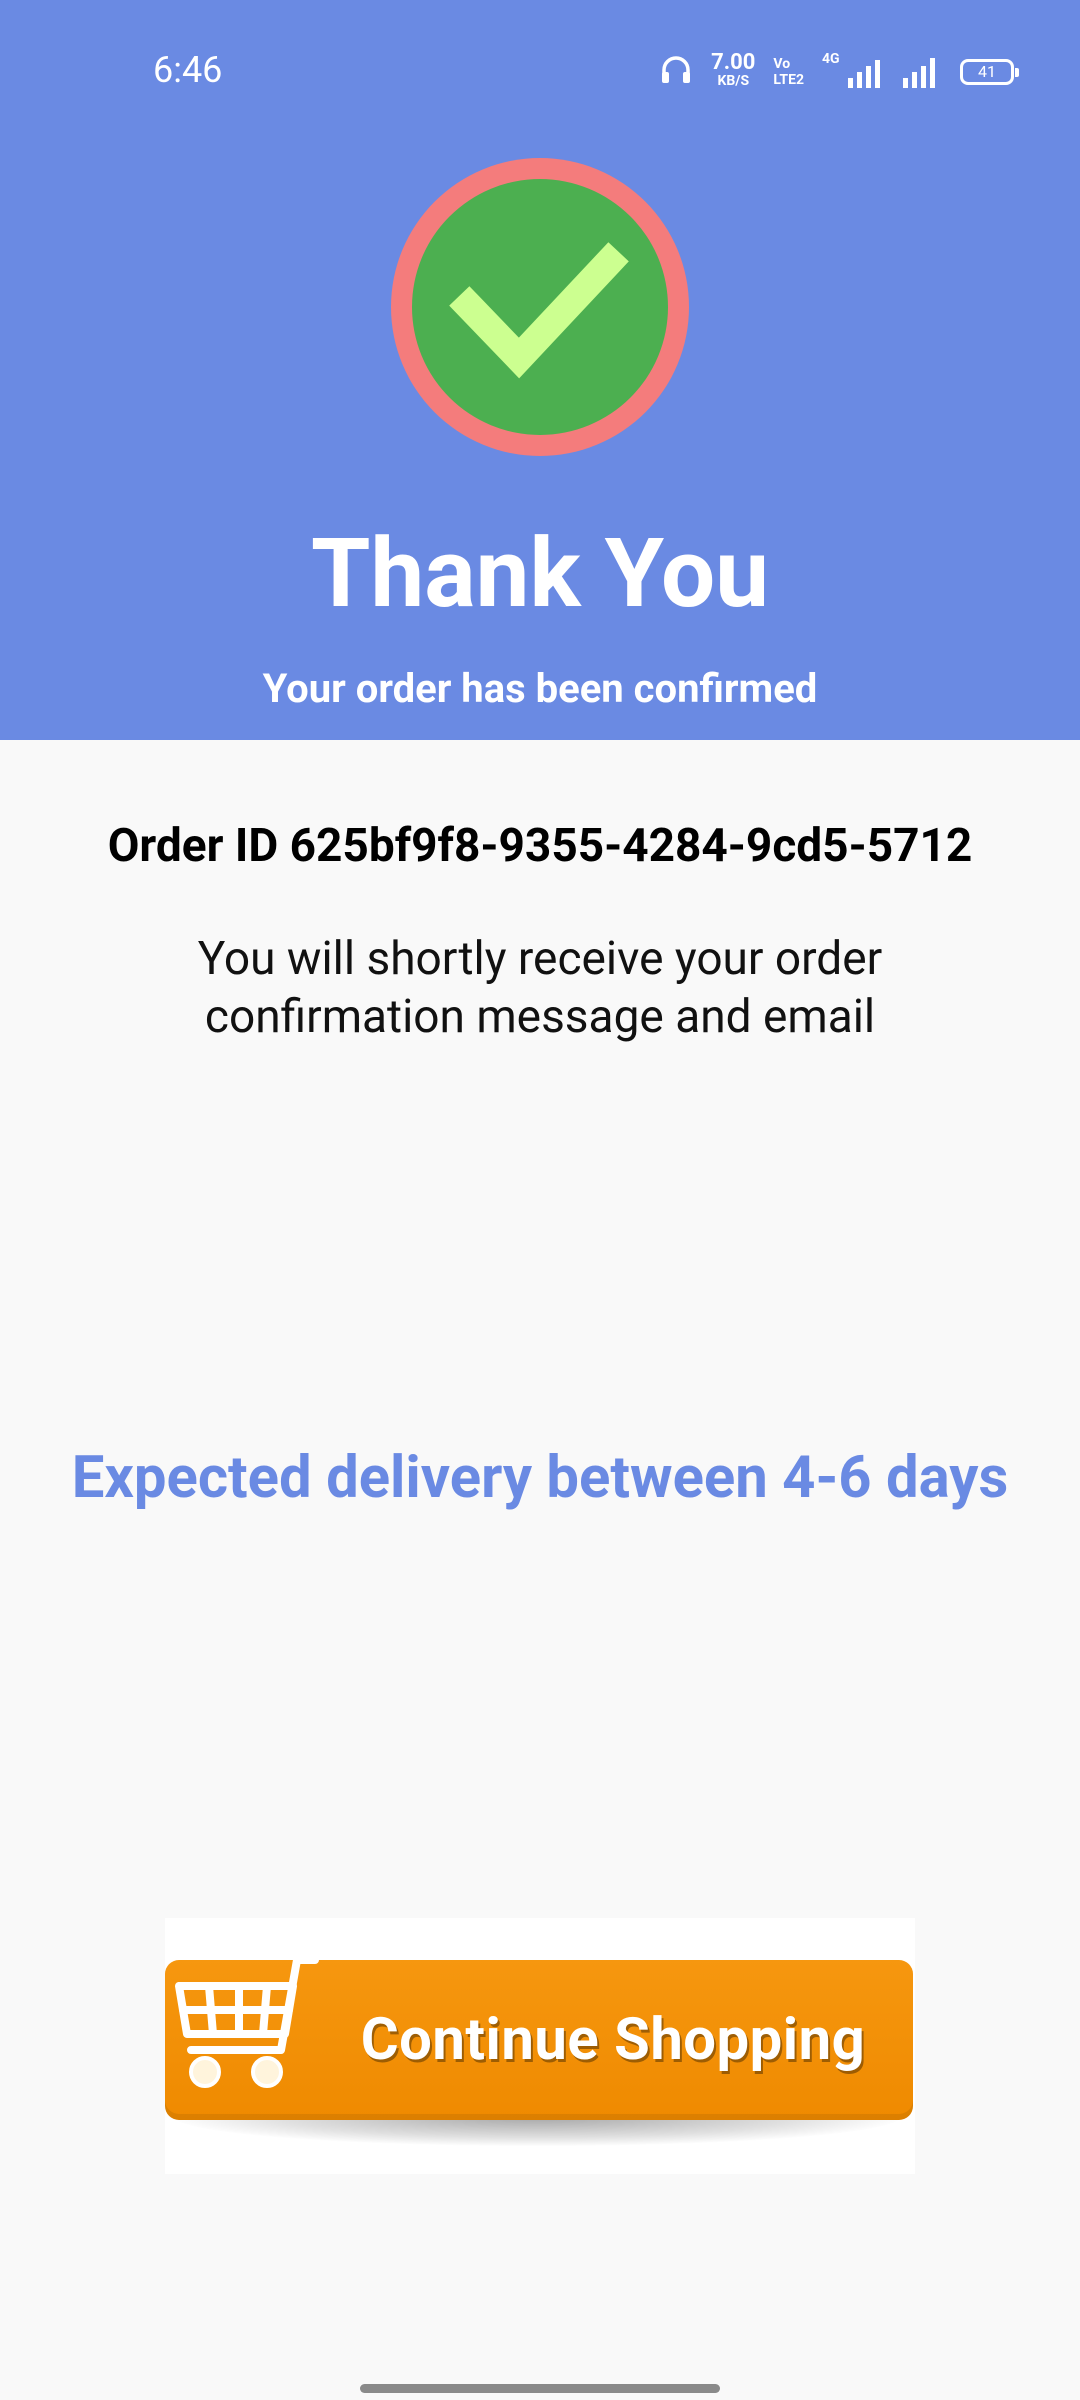  Describe the element at coordinates (676, 72) in the screenshot. I see `headphones-icon` at that location.